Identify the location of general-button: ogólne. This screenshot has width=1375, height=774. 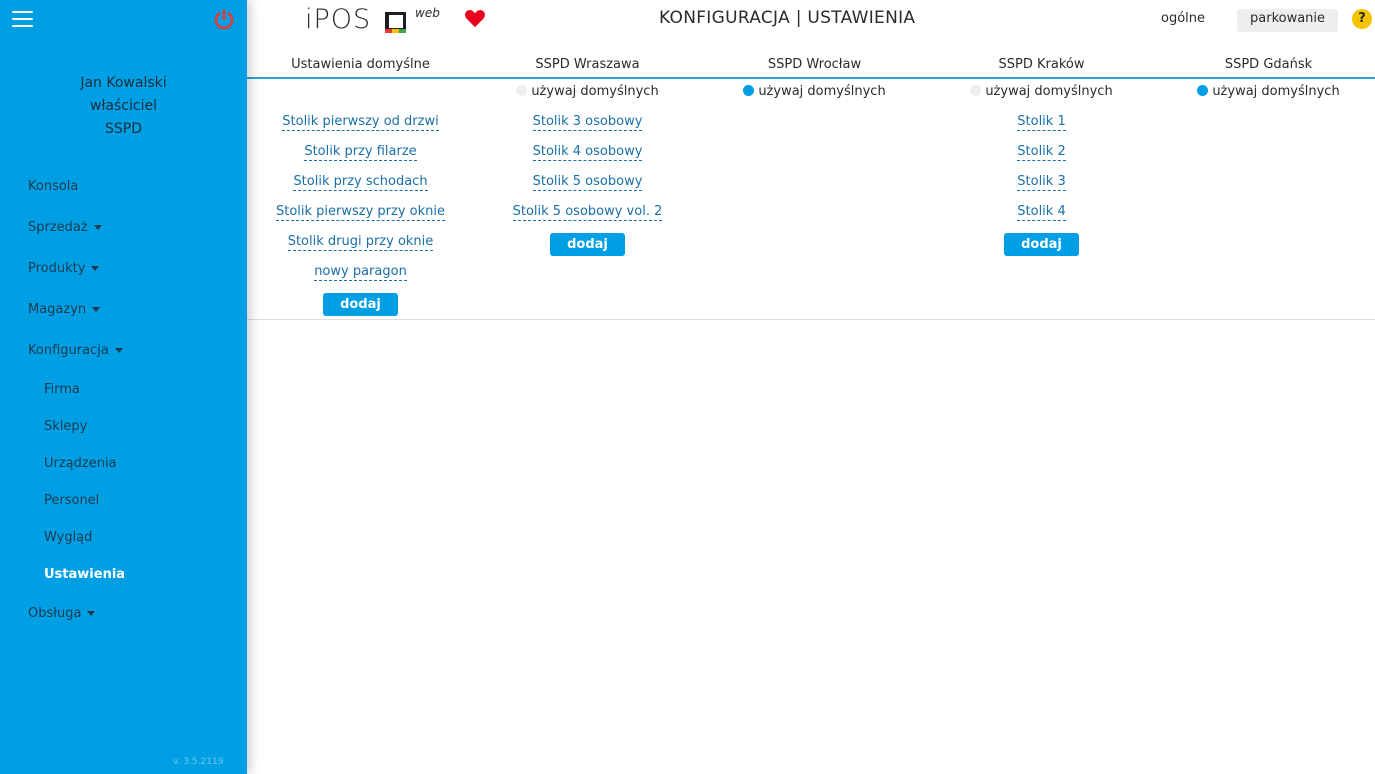
(1183, 20).